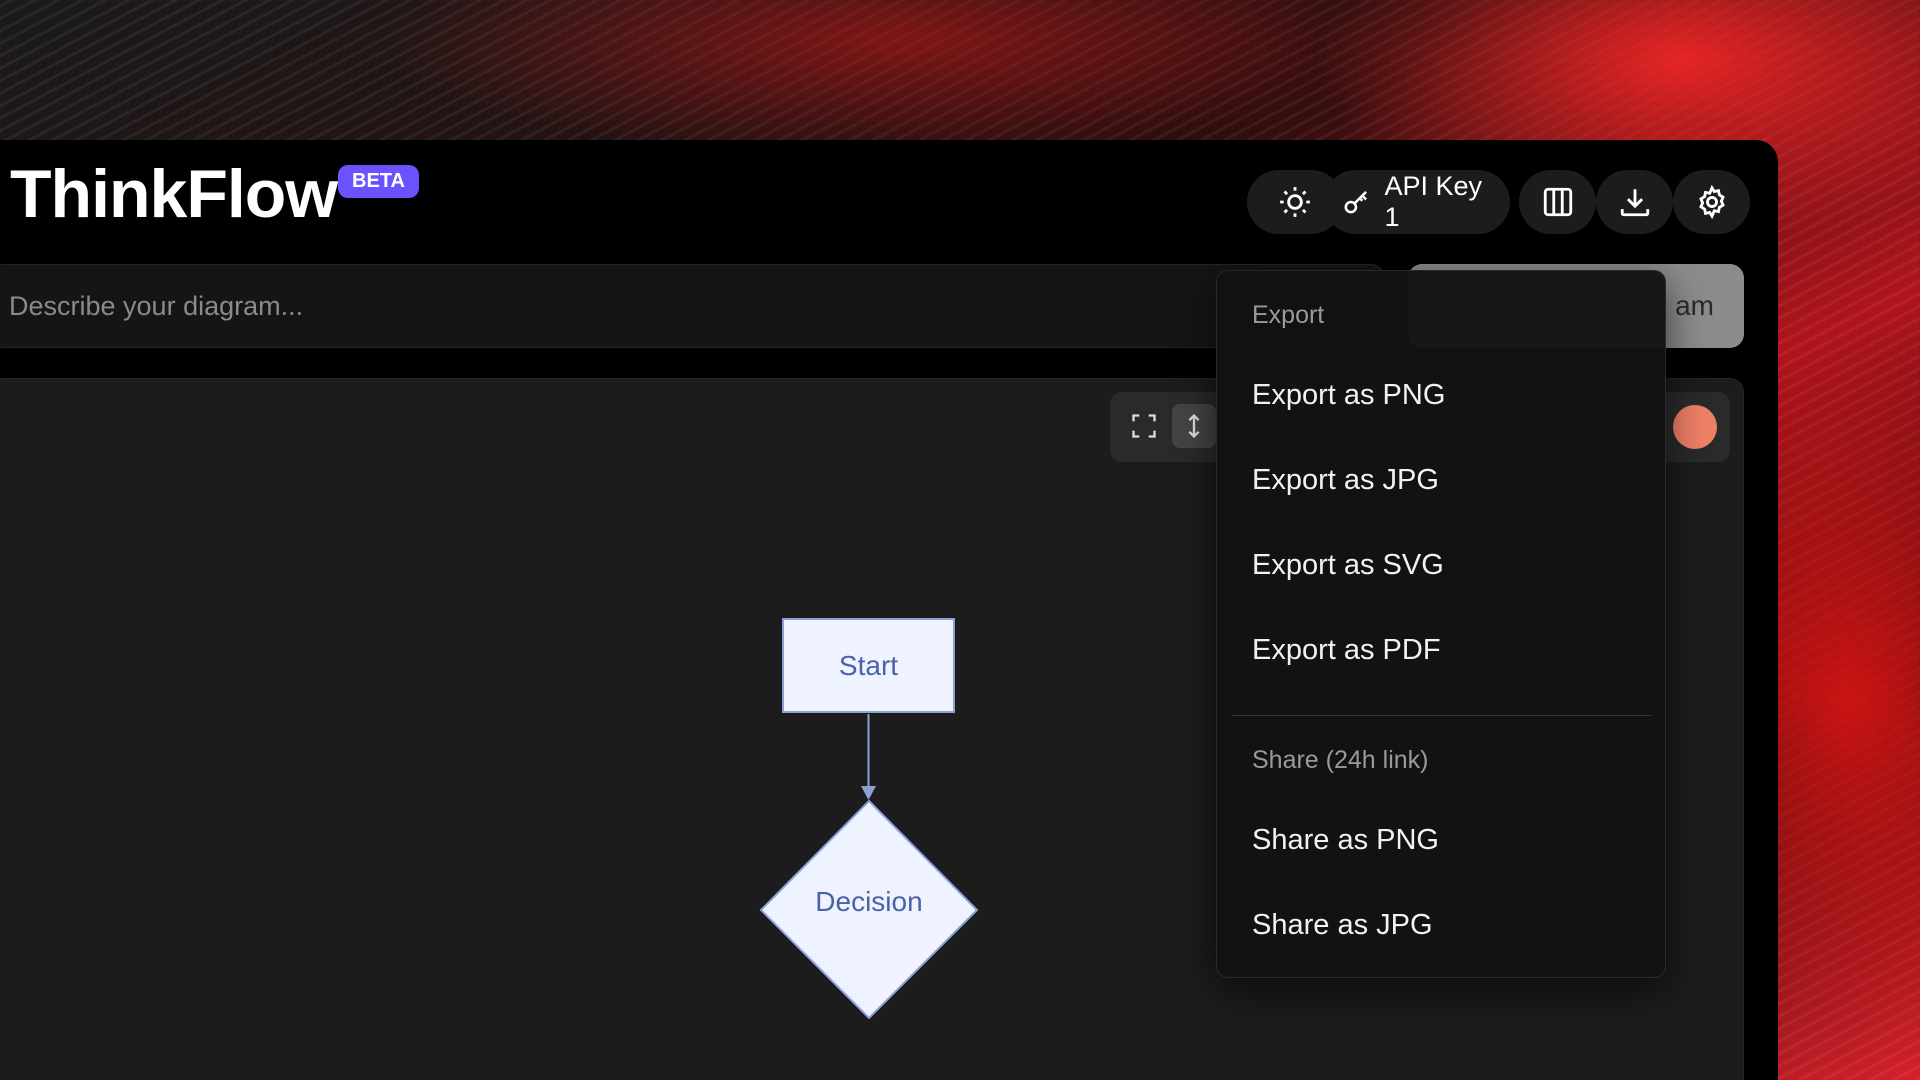 The width and height of the screenshot is (1920, 1080). I want to click on menu-item-export-svg: Export as SVG, so click(1348, 565).